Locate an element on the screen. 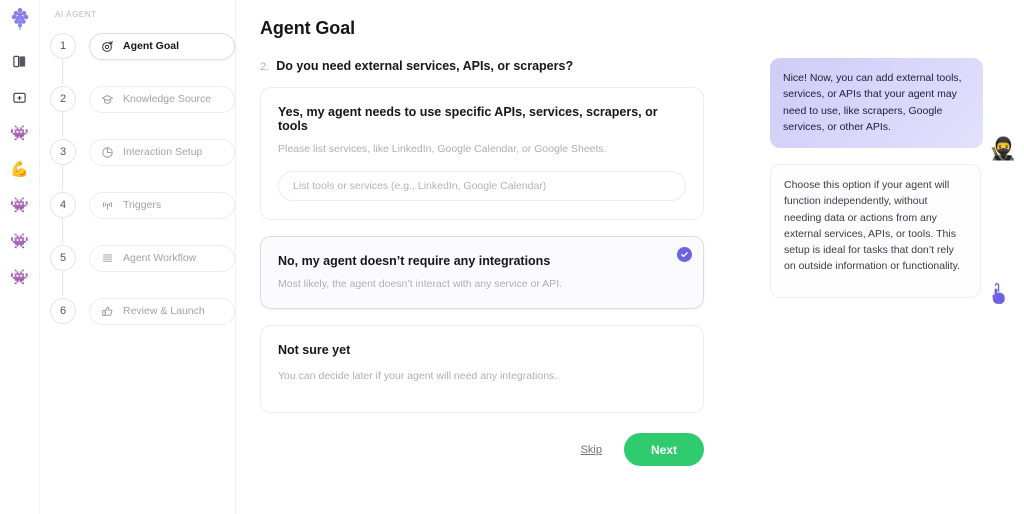 The image size is (1024, 514). clock-pie-icon is located at coordinates (107, 152).